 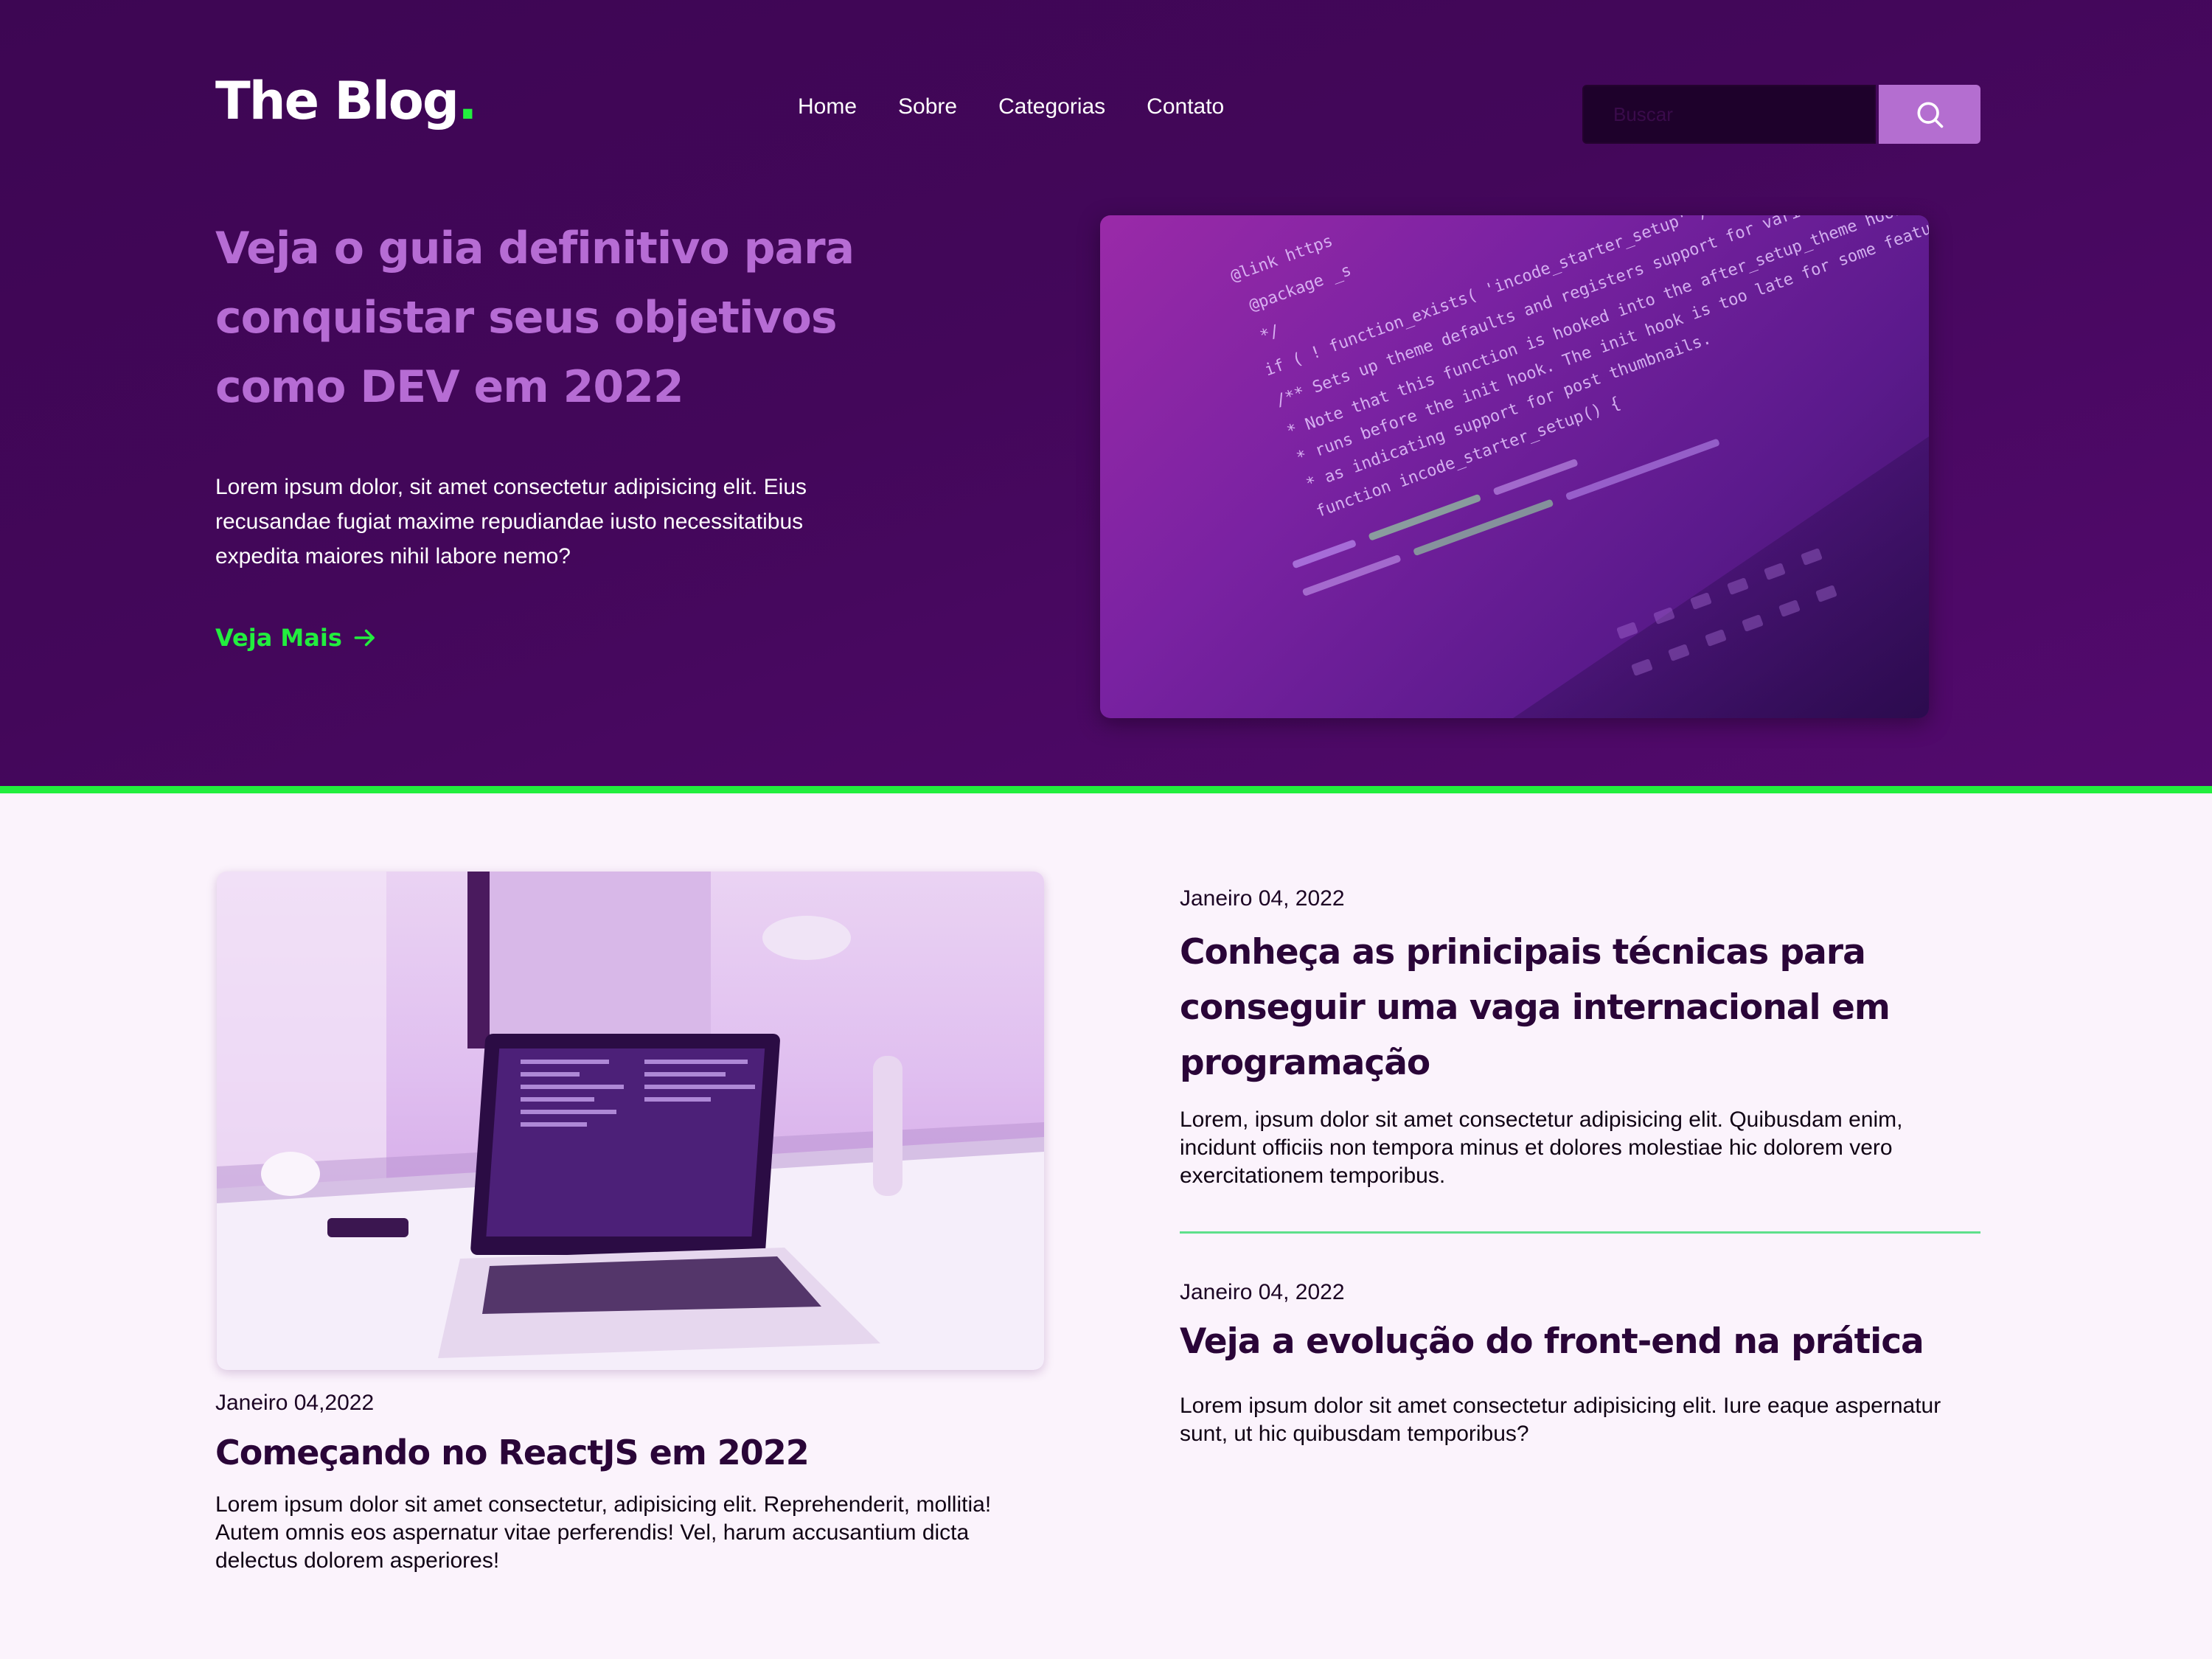 What do you see at coordinates (1262, 1292) in the screenshot?
I see `side-post-2-date: Janeiro 04, 2022` at bounding box center [1262, 1292].